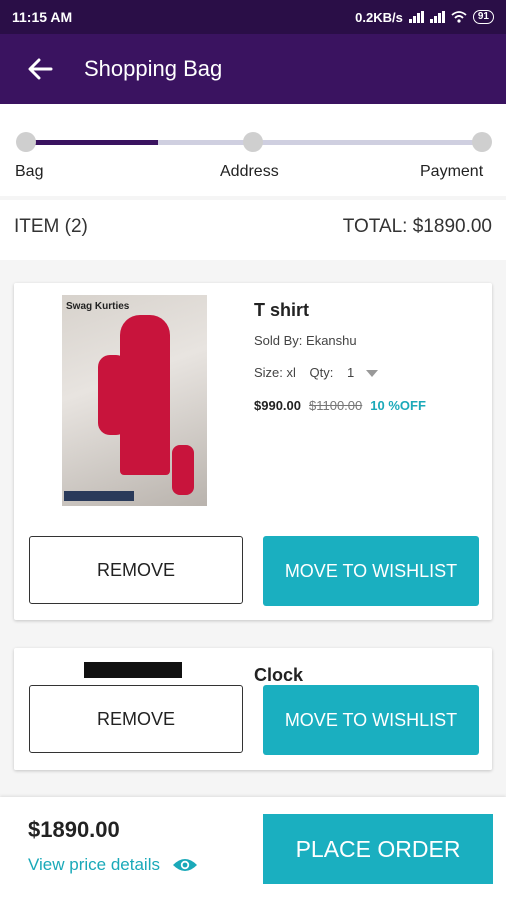  I want to click on sale-price: $990.00, so click(277, 405).